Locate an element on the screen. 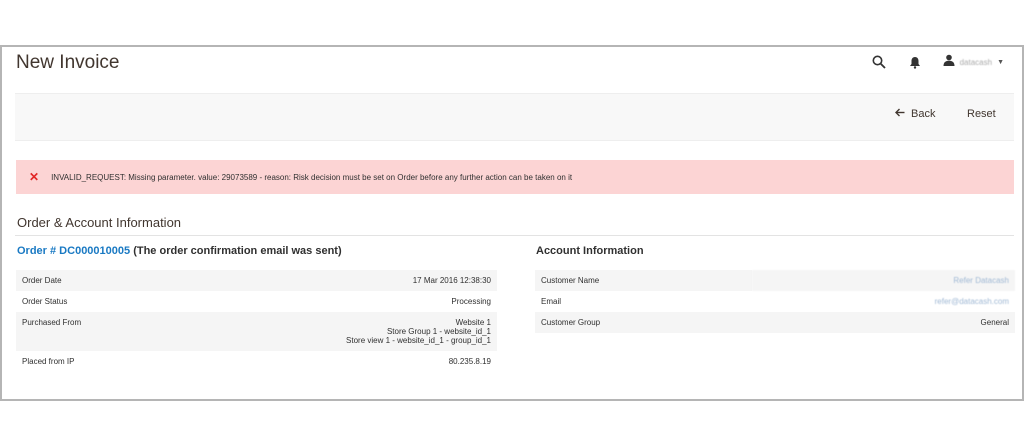  email-link: refer@datacash.com is located at coordinates (883, 301).